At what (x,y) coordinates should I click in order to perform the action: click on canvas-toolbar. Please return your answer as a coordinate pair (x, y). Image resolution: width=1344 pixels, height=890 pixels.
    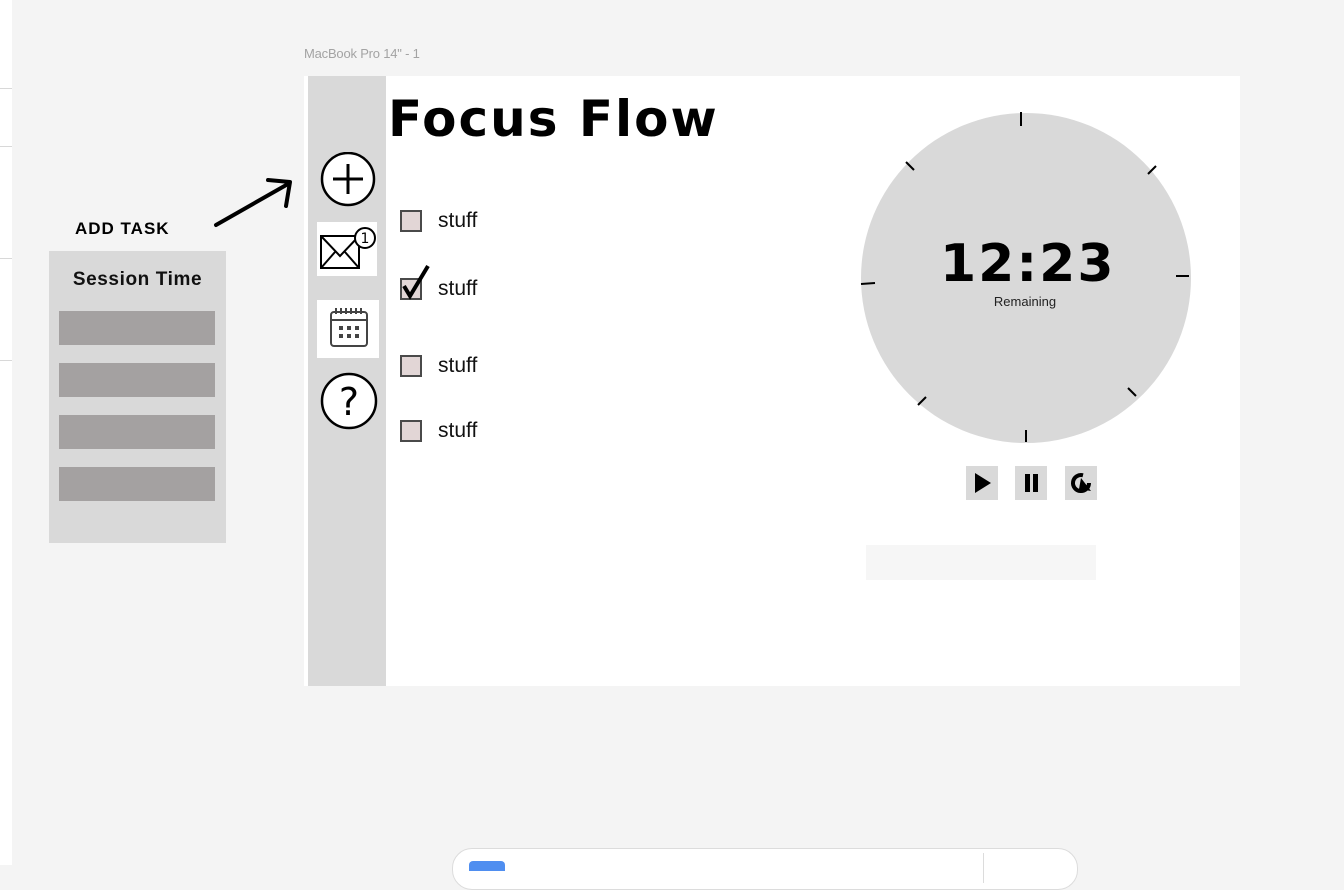
    Looking at the image, I should click on (765, 869).